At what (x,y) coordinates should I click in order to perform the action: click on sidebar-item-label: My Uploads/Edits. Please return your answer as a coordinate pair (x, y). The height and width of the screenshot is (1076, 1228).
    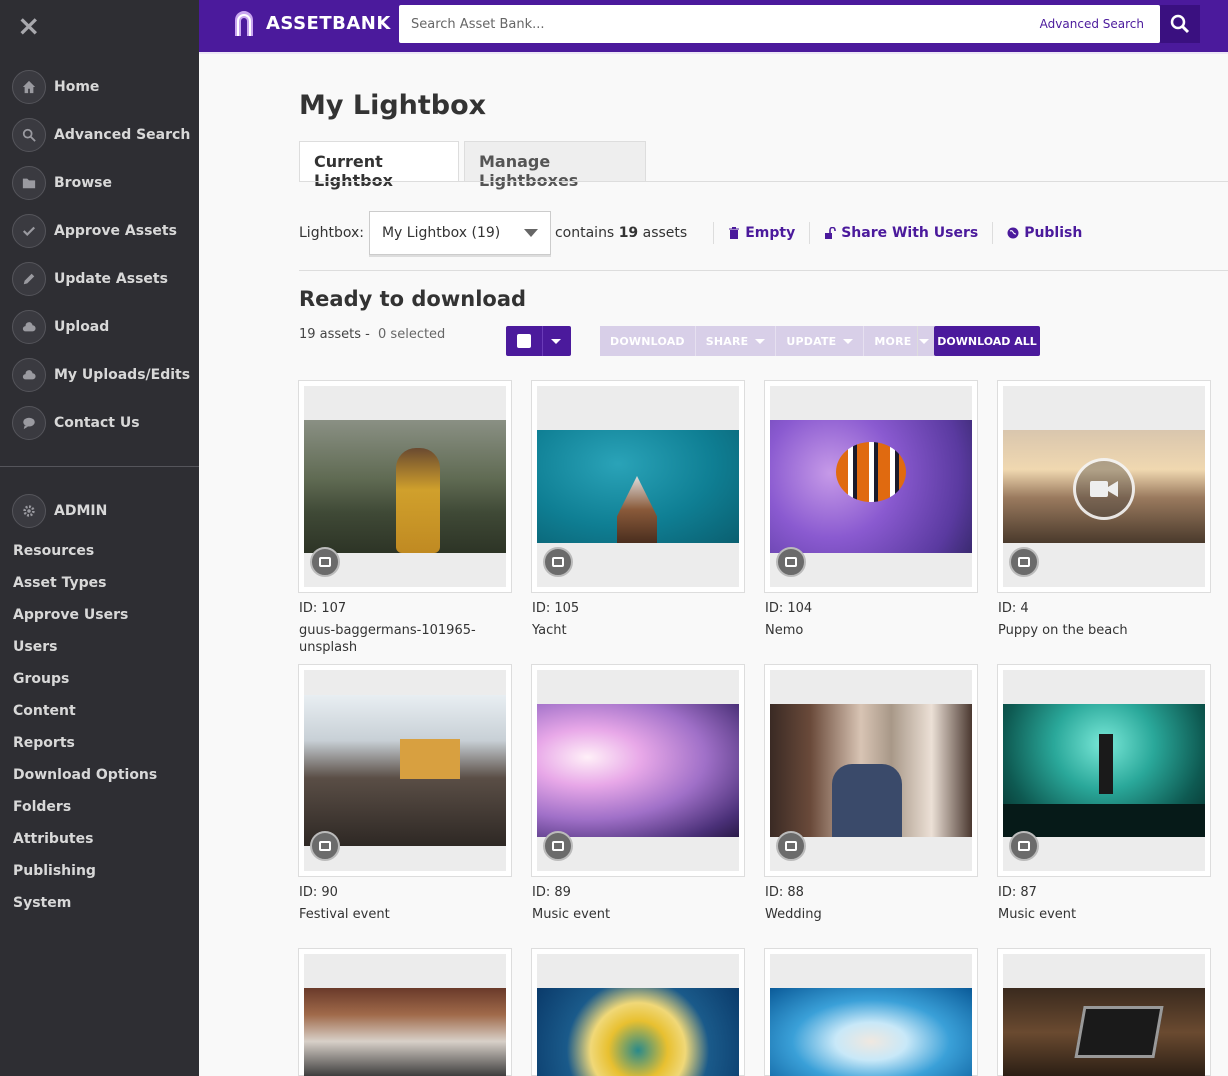
    Looking at the image, I should click on (122, 375).